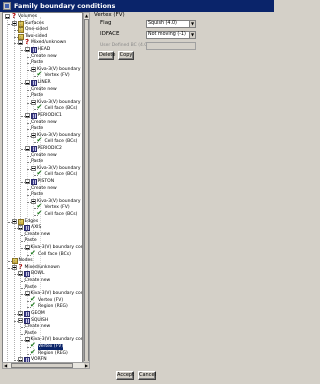 The height and width of the screenshot is (384, 320). What do you see at coordinates (124, 45) in the screenshot?
I see `user-defined-bc-label: User Defined BC (4.0)` at bounding box center [124, 45].